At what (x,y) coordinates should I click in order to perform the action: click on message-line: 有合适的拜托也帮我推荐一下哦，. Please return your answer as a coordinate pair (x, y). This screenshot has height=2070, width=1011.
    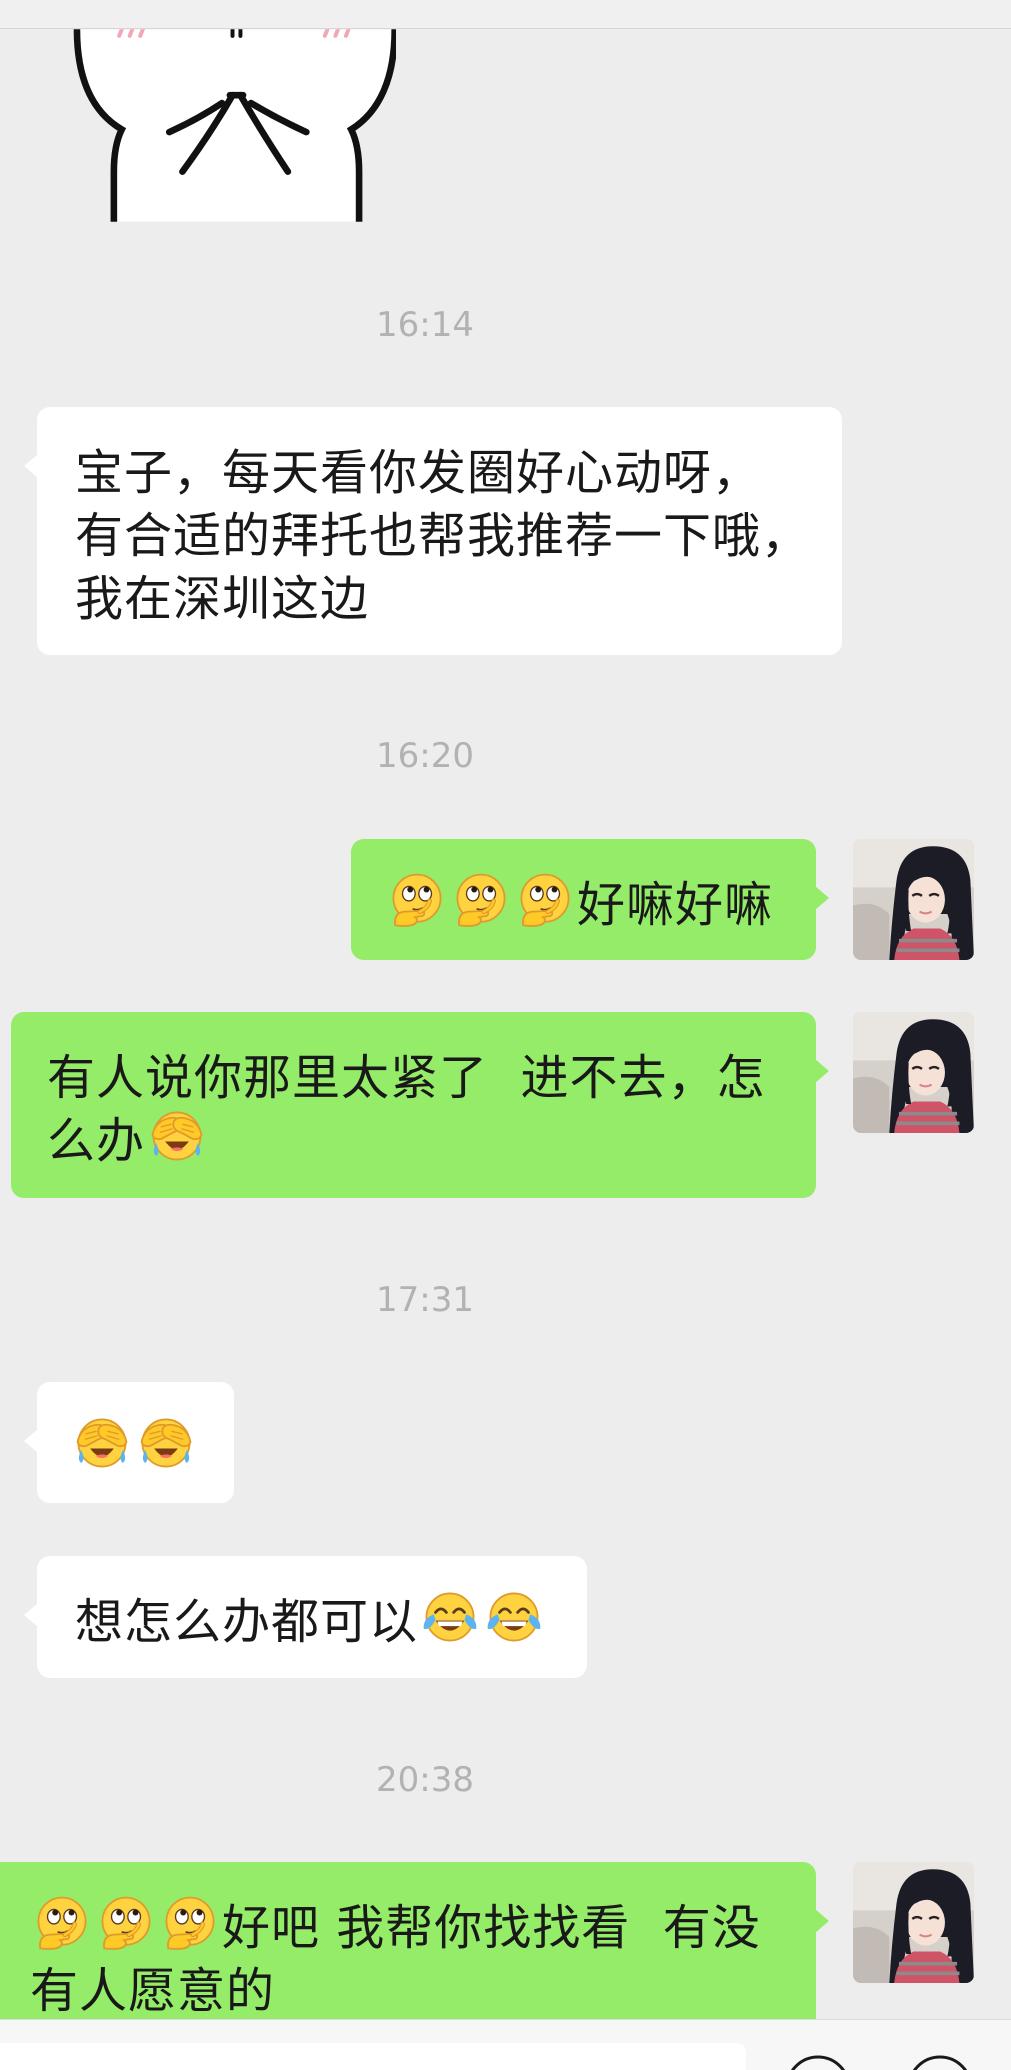
    Looking at the image, I should click on (458, 531).